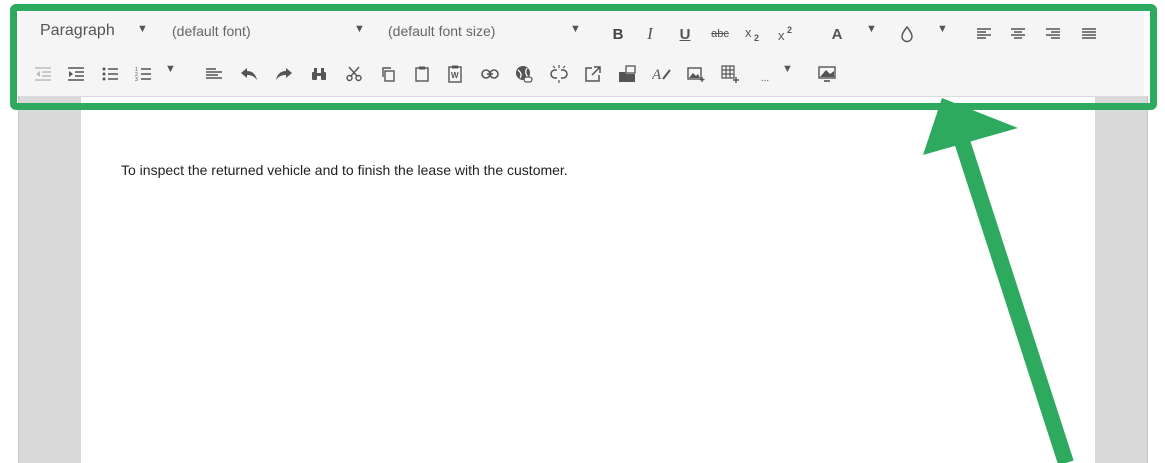 The height and width of the screenshot is (463, 1165). Describe the element at coordinates (720, 34) in the screenshot. I see `strikethrough-button: abc` at that location.